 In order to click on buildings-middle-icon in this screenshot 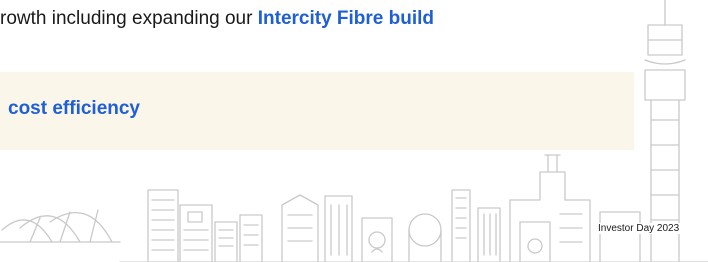, I will do `click(391, 225)`.